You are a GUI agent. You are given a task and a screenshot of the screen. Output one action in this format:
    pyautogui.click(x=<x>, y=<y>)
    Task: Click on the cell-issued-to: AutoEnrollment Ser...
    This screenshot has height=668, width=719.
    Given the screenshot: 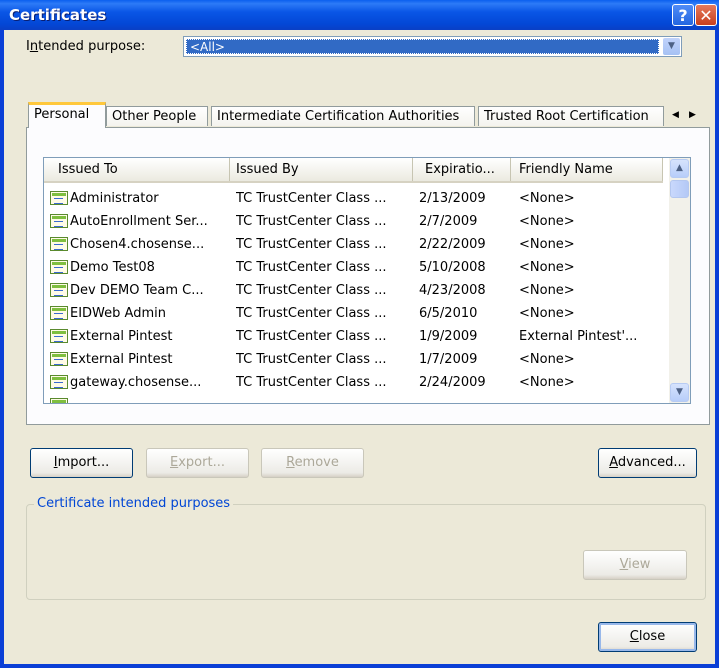 What is the action you would take?
    pyautogui.click(x=139, y=221)
    